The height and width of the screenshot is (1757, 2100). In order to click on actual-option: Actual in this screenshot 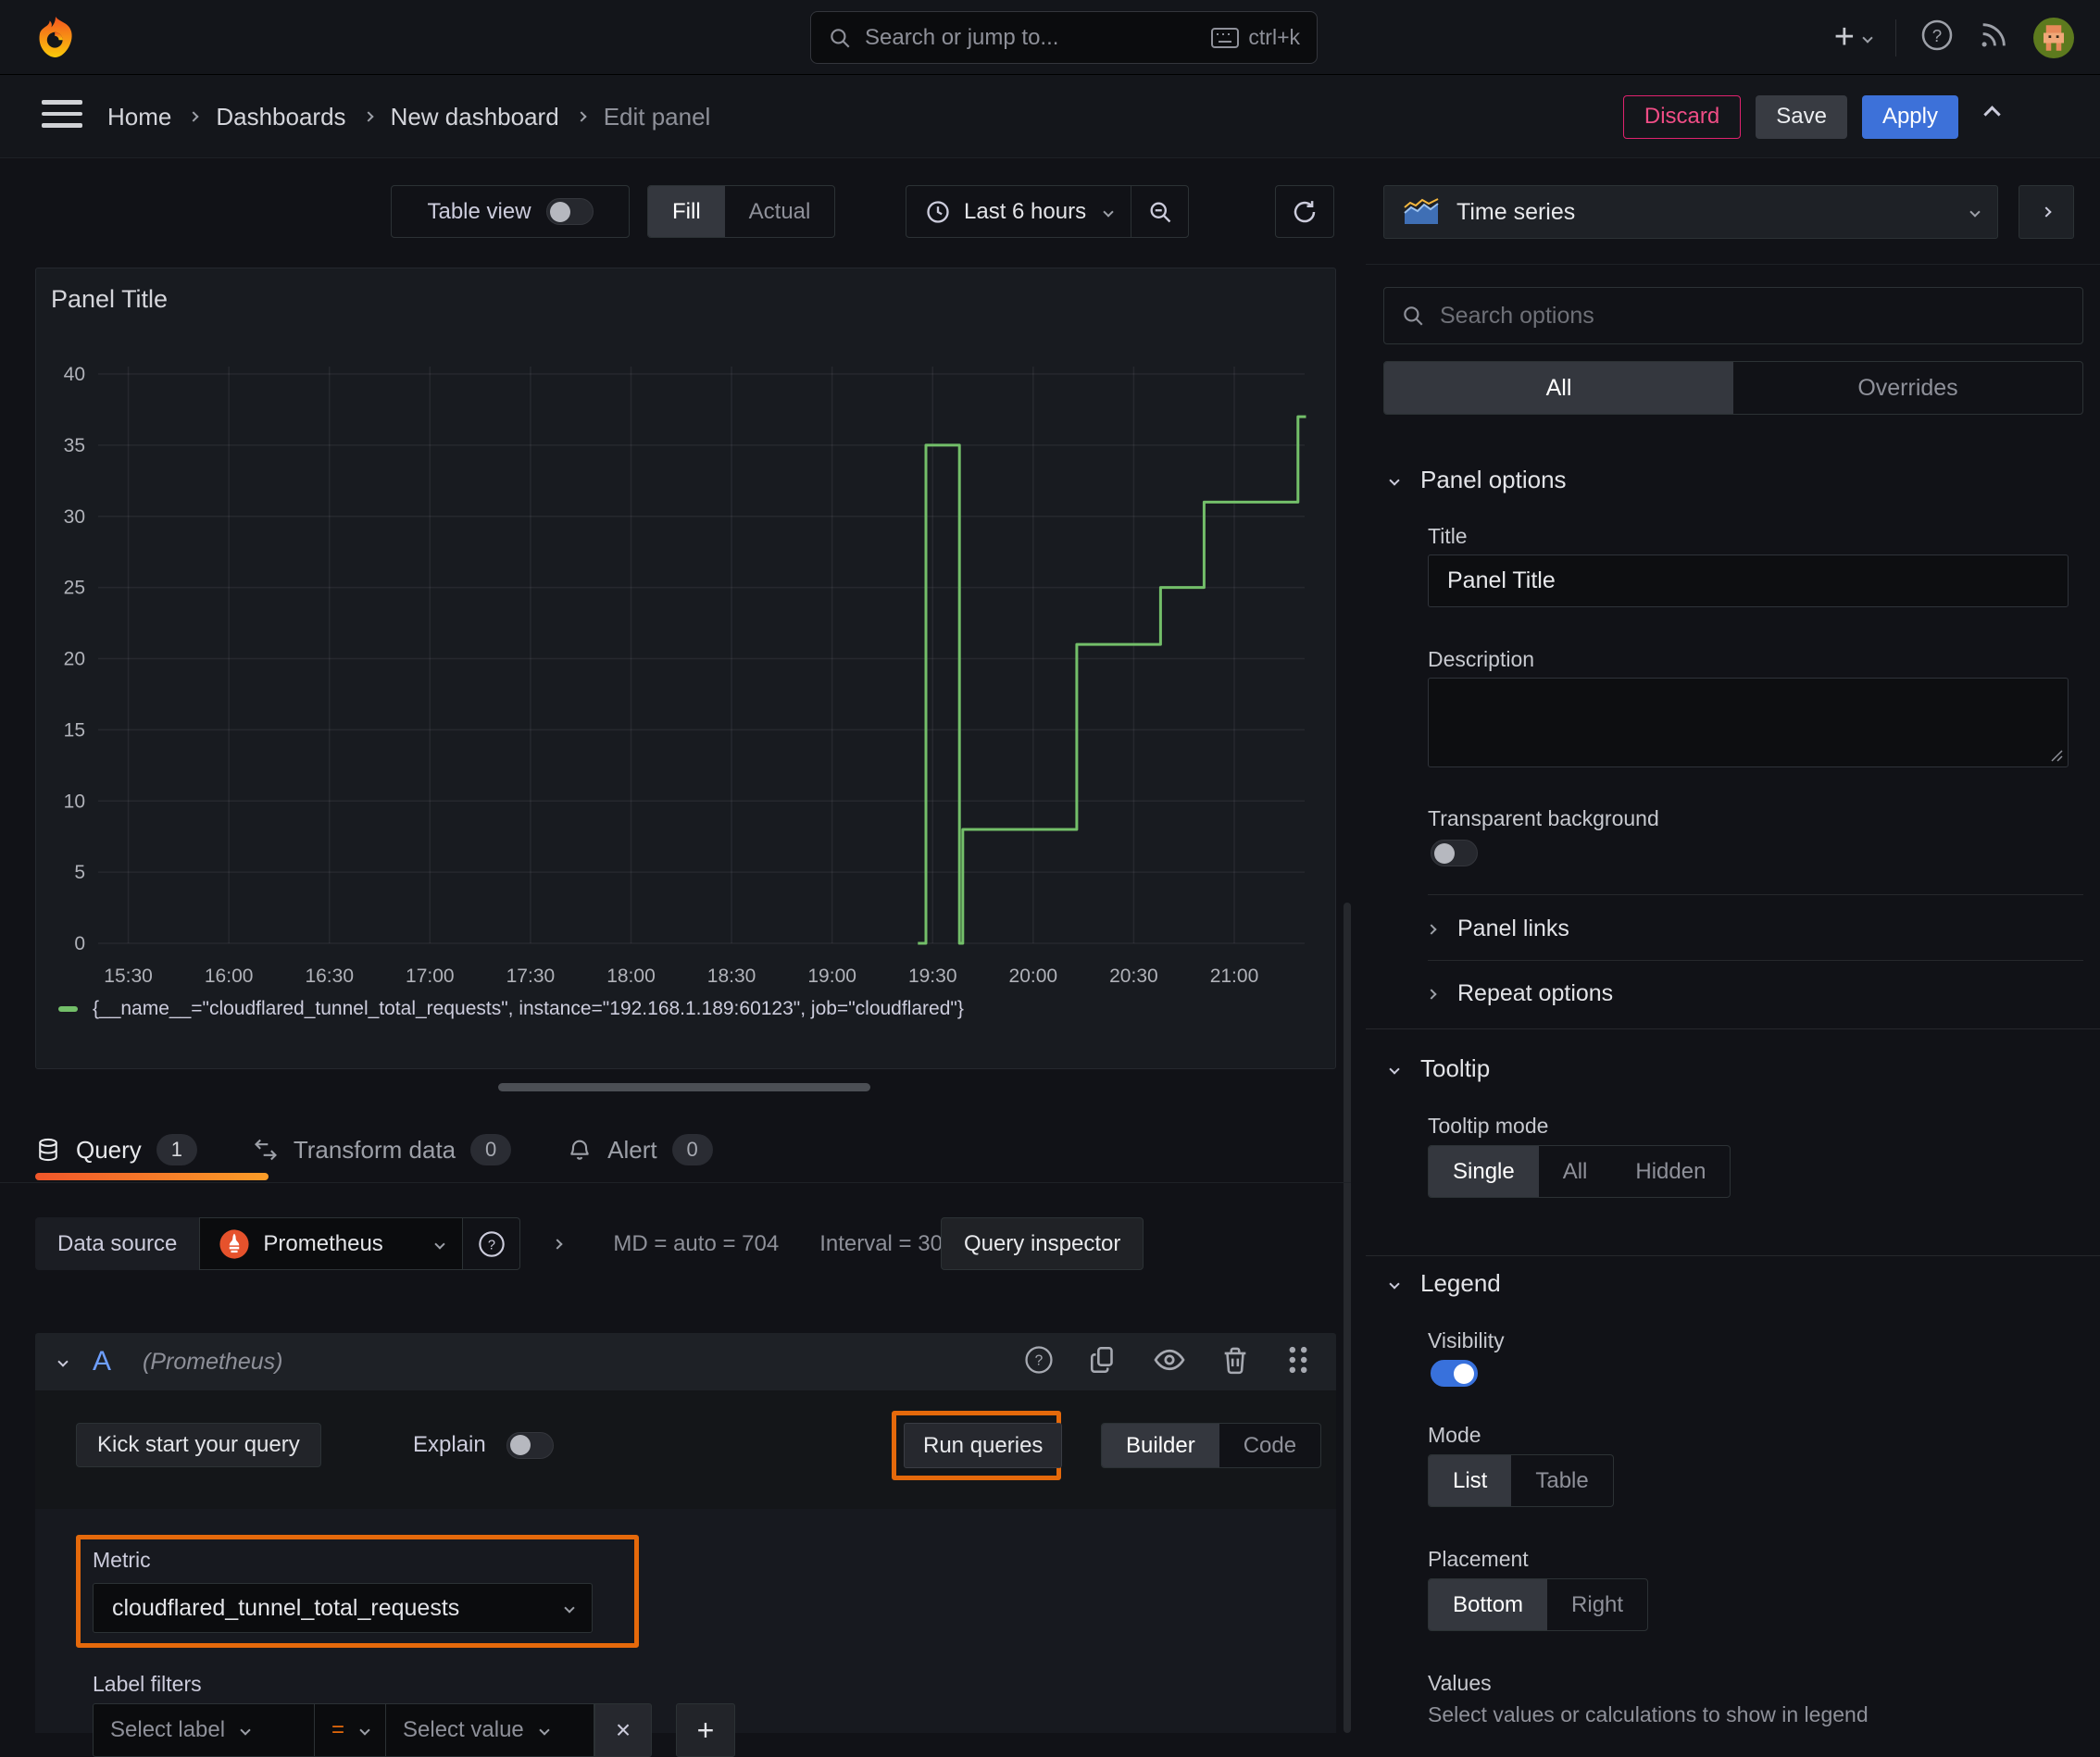, I will do `click(780, 212)`.